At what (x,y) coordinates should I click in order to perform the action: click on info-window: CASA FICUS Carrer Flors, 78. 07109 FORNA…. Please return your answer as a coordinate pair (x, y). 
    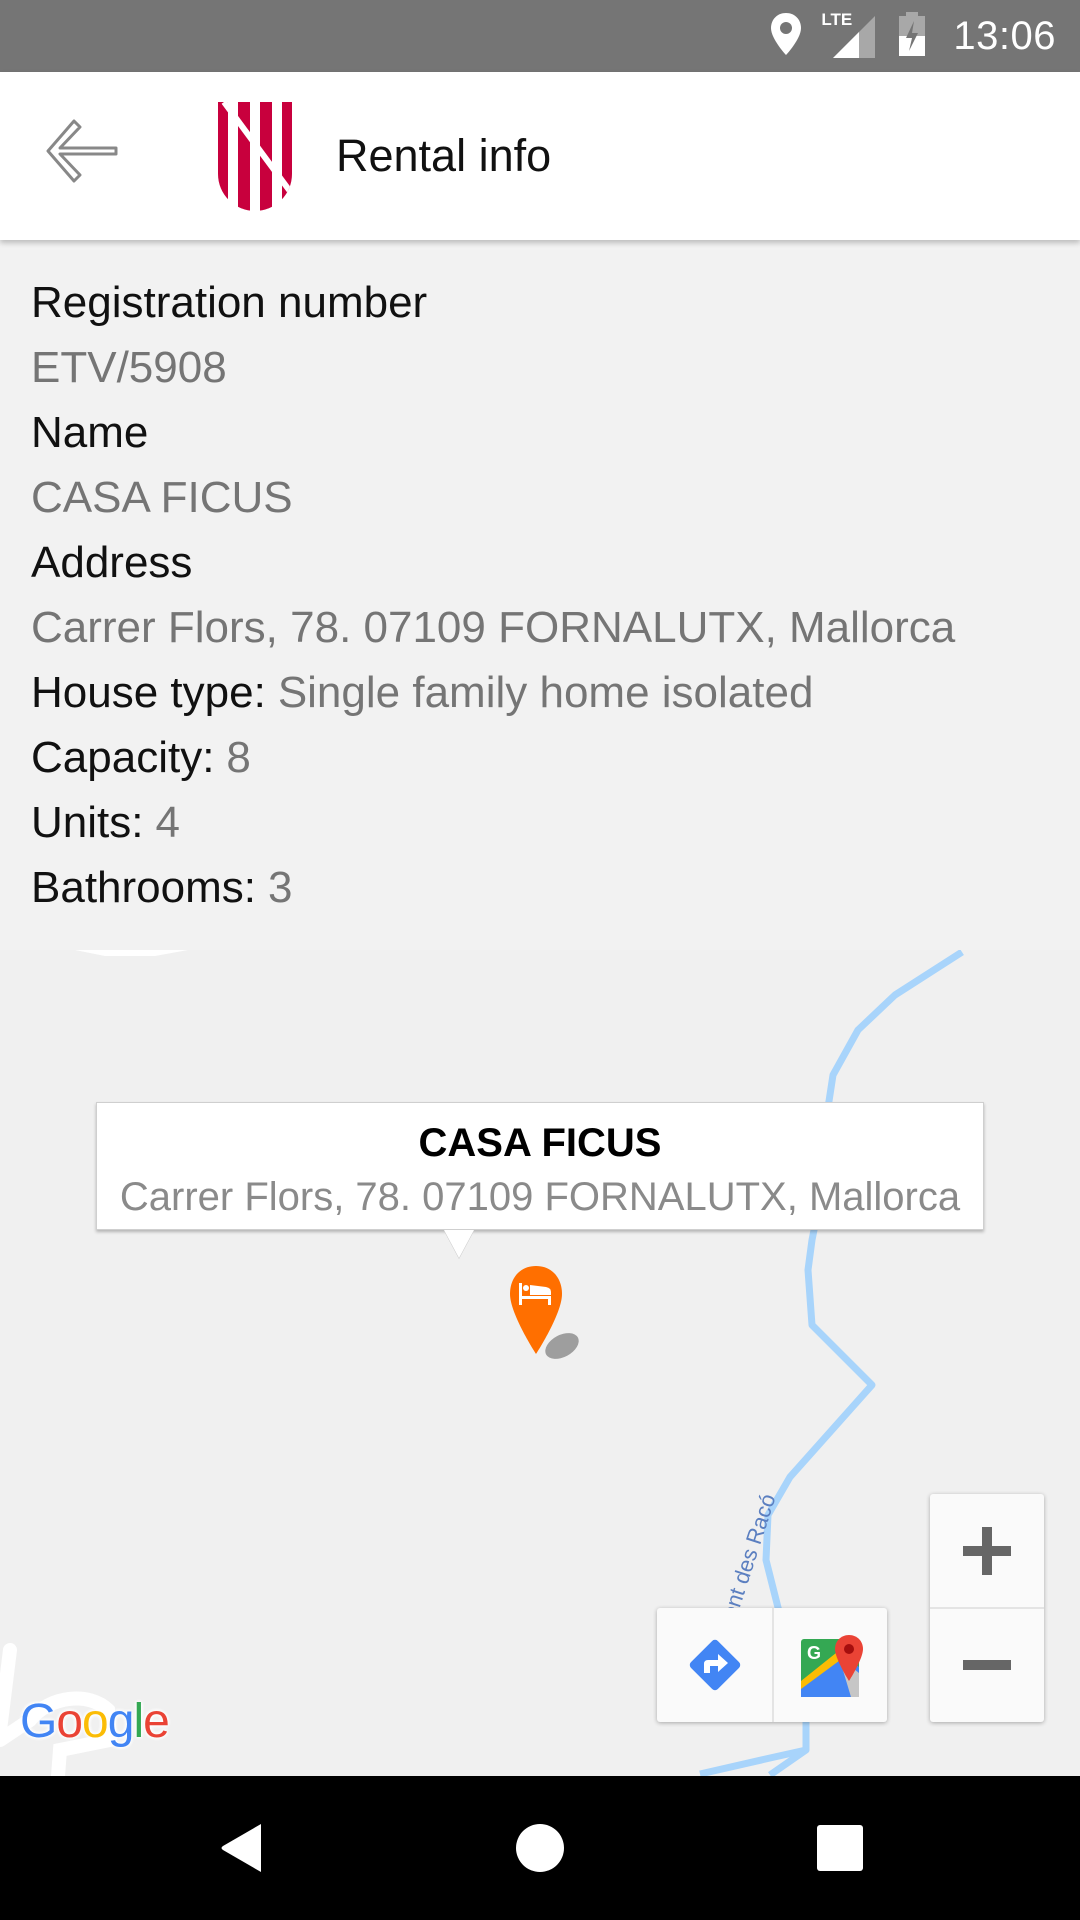
    Looking at the image, I should click on (540, 1166).